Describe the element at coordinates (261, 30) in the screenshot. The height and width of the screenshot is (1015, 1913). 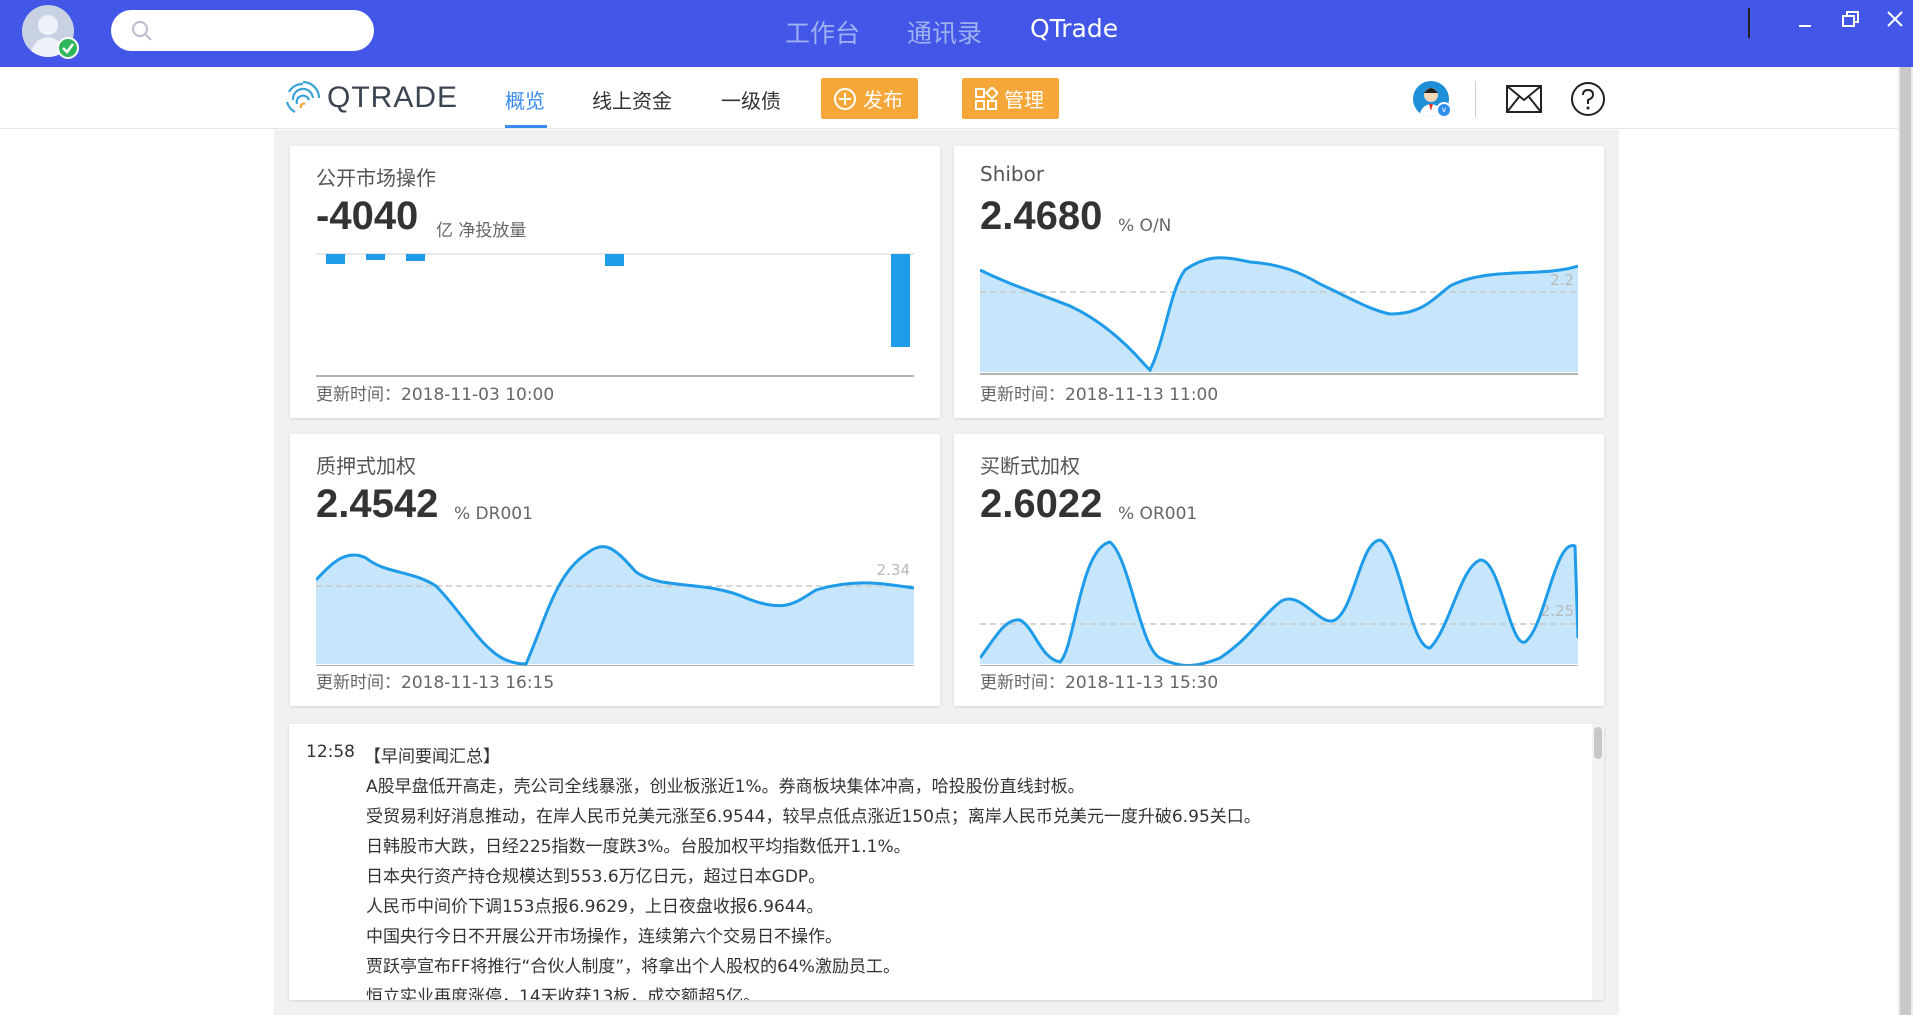
I see `search-input` at that location.